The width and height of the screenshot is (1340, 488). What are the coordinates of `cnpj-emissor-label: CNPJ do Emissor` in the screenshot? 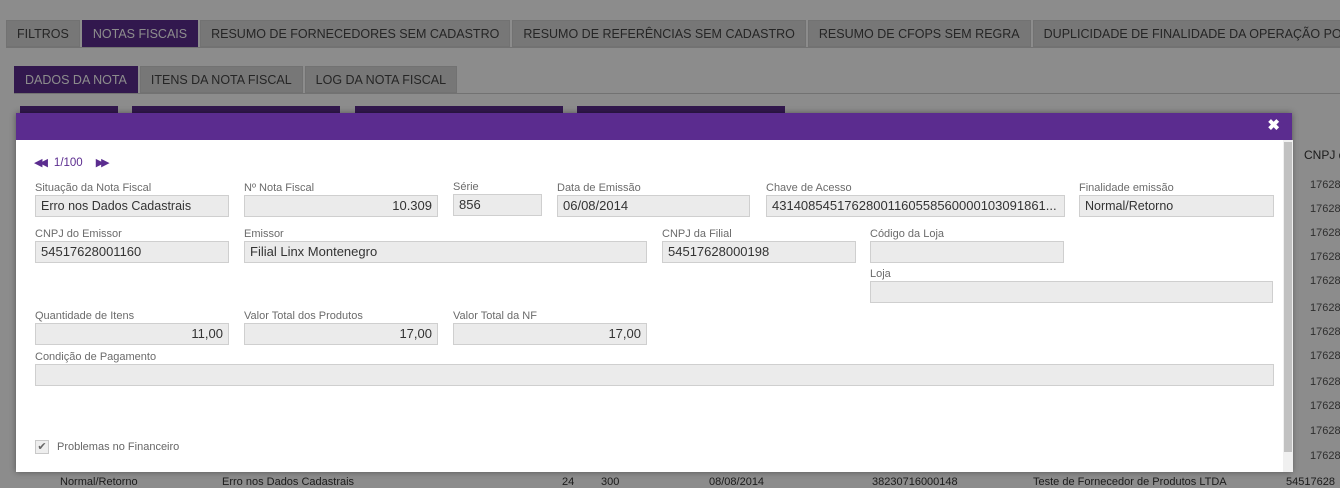 It's located at (78, 234).